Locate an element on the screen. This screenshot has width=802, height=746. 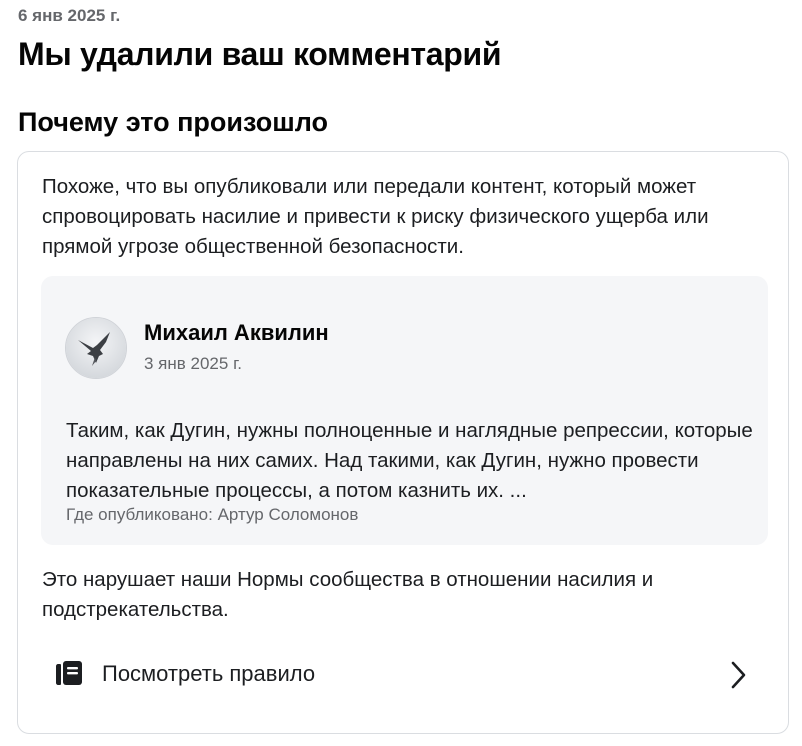
view-rule-button: Посмотреть правило is located at coordinates (403, 675).